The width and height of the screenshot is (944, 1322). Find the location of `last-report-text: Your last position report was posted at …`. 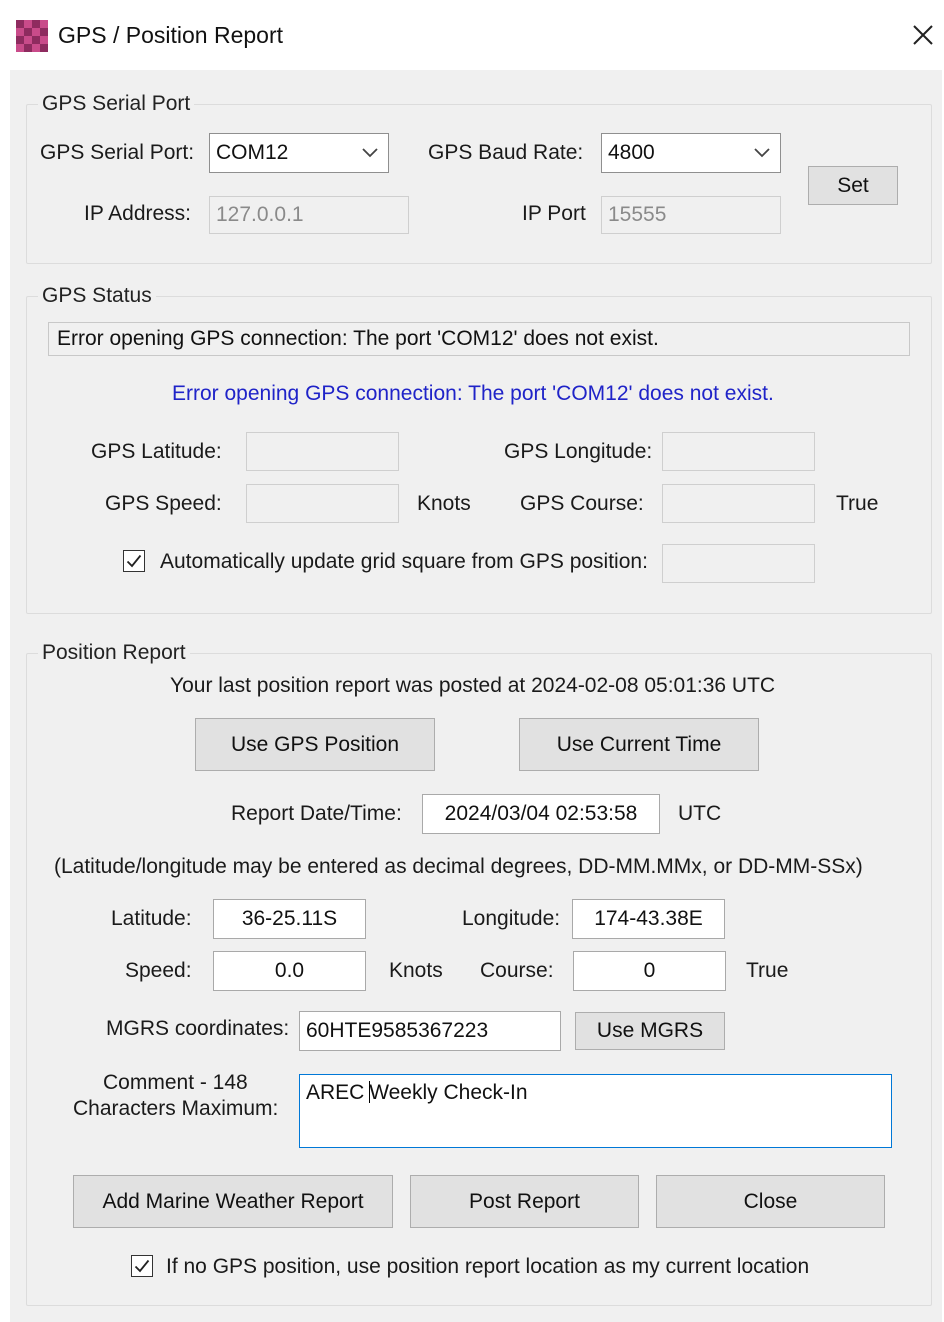

last-report-text: Your last position report was posted at … is located at coordinates (473, 685).